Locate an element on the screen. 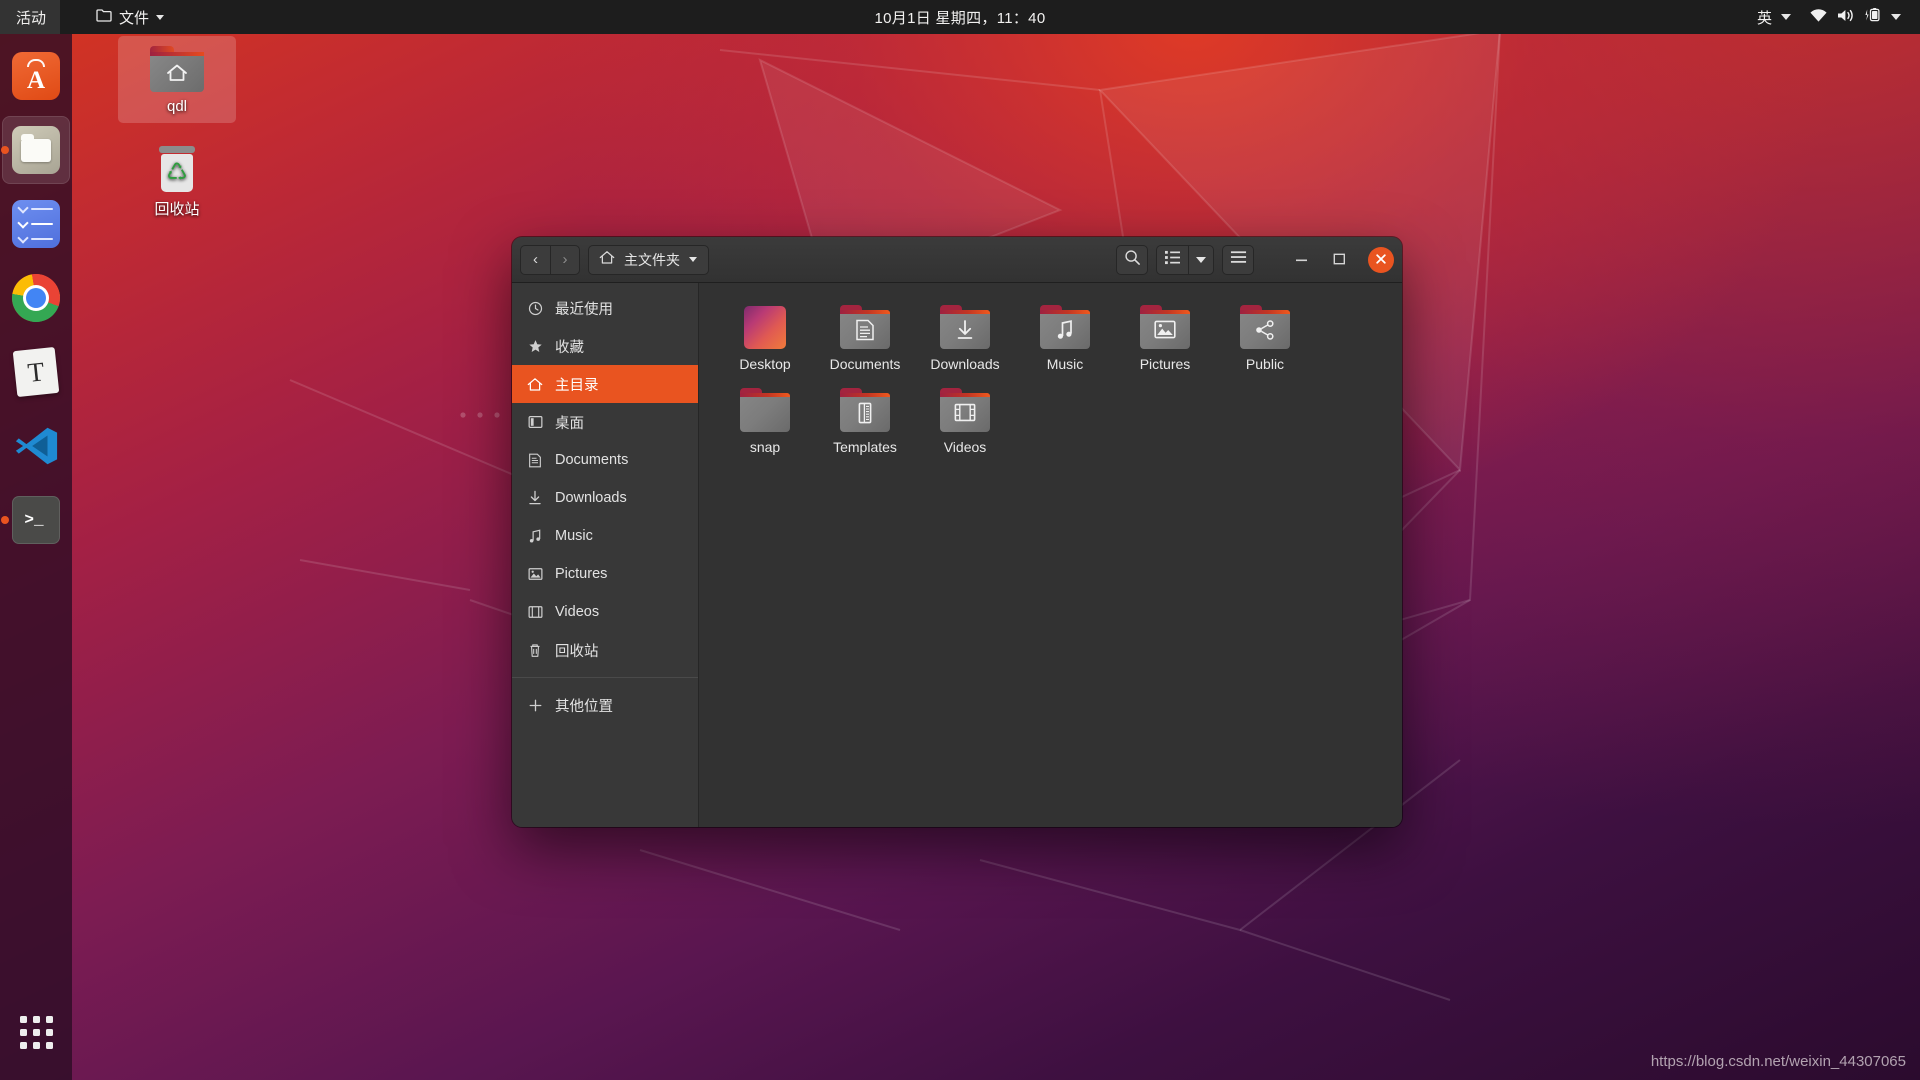  file-item-label: Music is located at coordinates (1065, 364).